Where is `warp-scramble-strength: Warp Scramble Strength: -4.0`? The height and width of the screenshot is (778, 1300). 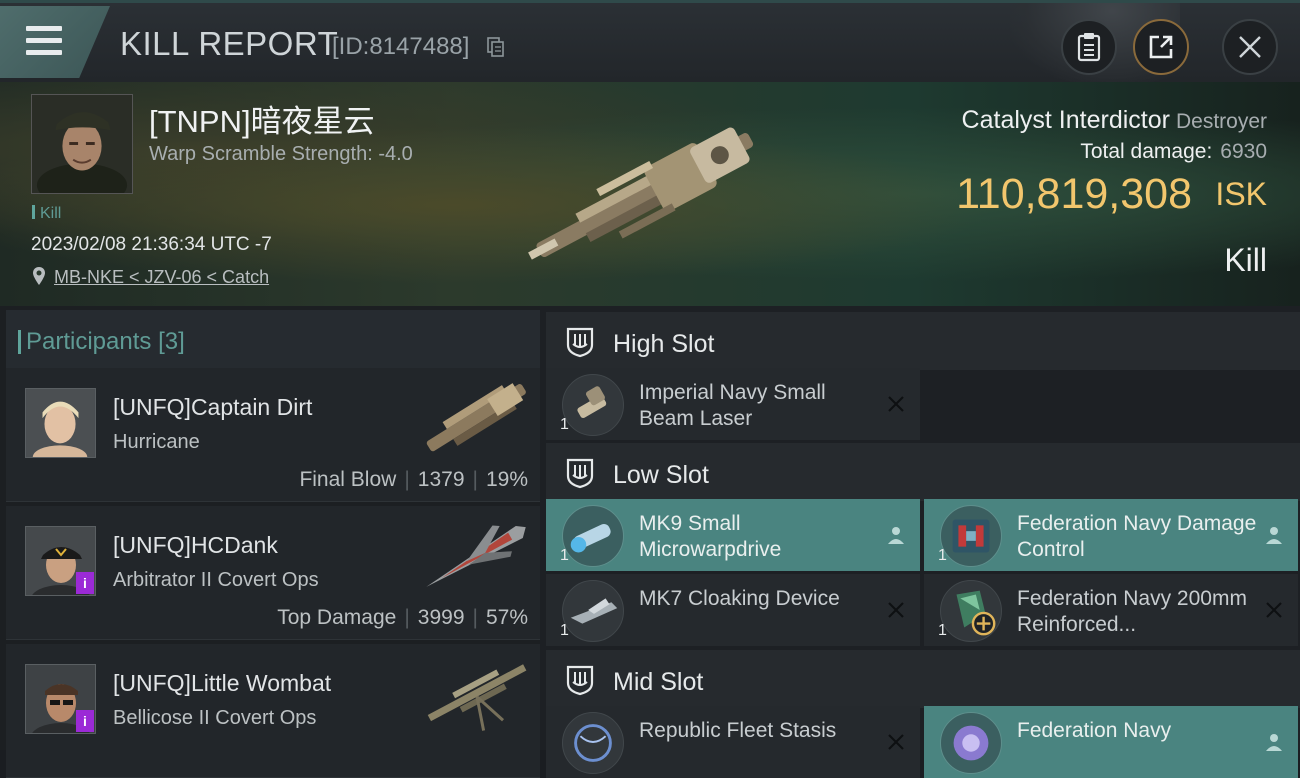
warp-scramble-strength: Warp Scramble Strength: -4.0 is located at coordinates (281, 154).